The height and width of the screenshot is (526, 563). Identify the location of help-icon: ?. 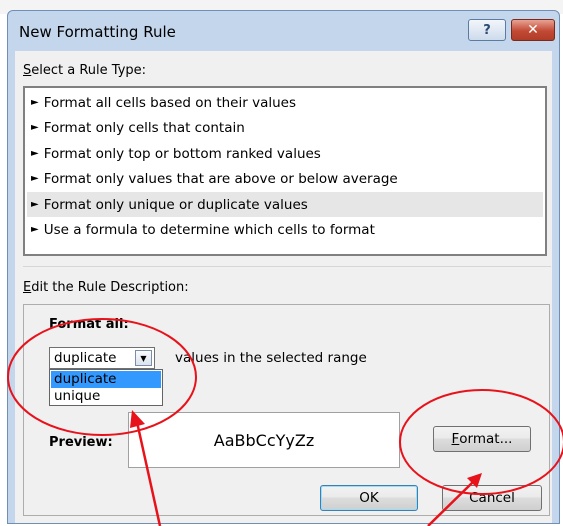
(487, 30).